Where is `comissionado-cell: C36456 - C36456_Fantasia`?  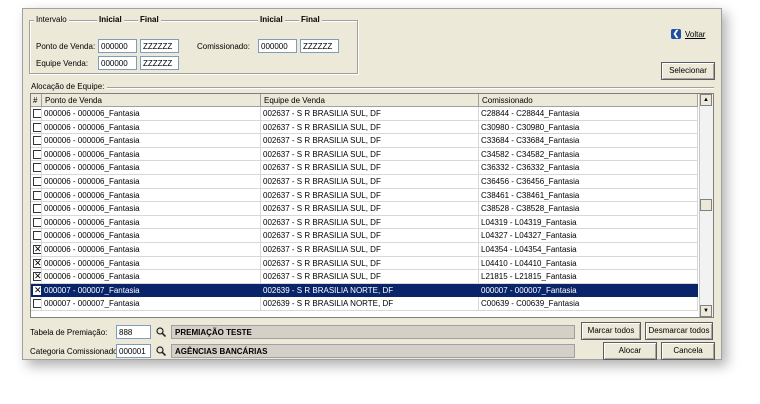 comissionado-cell: C36456 - C36456_Fantasia is located at coordinates (588, 182).